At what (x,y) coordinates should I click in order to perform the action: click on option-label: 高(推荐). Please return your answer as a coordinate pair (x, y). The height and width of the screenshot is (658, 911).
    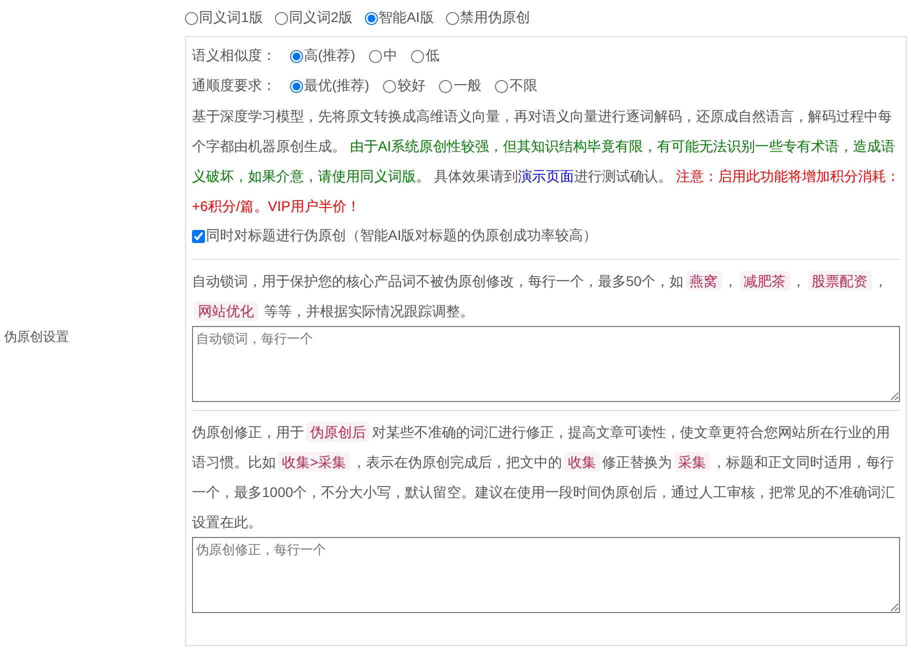
    Looking at the image, I should click on (330, 56).